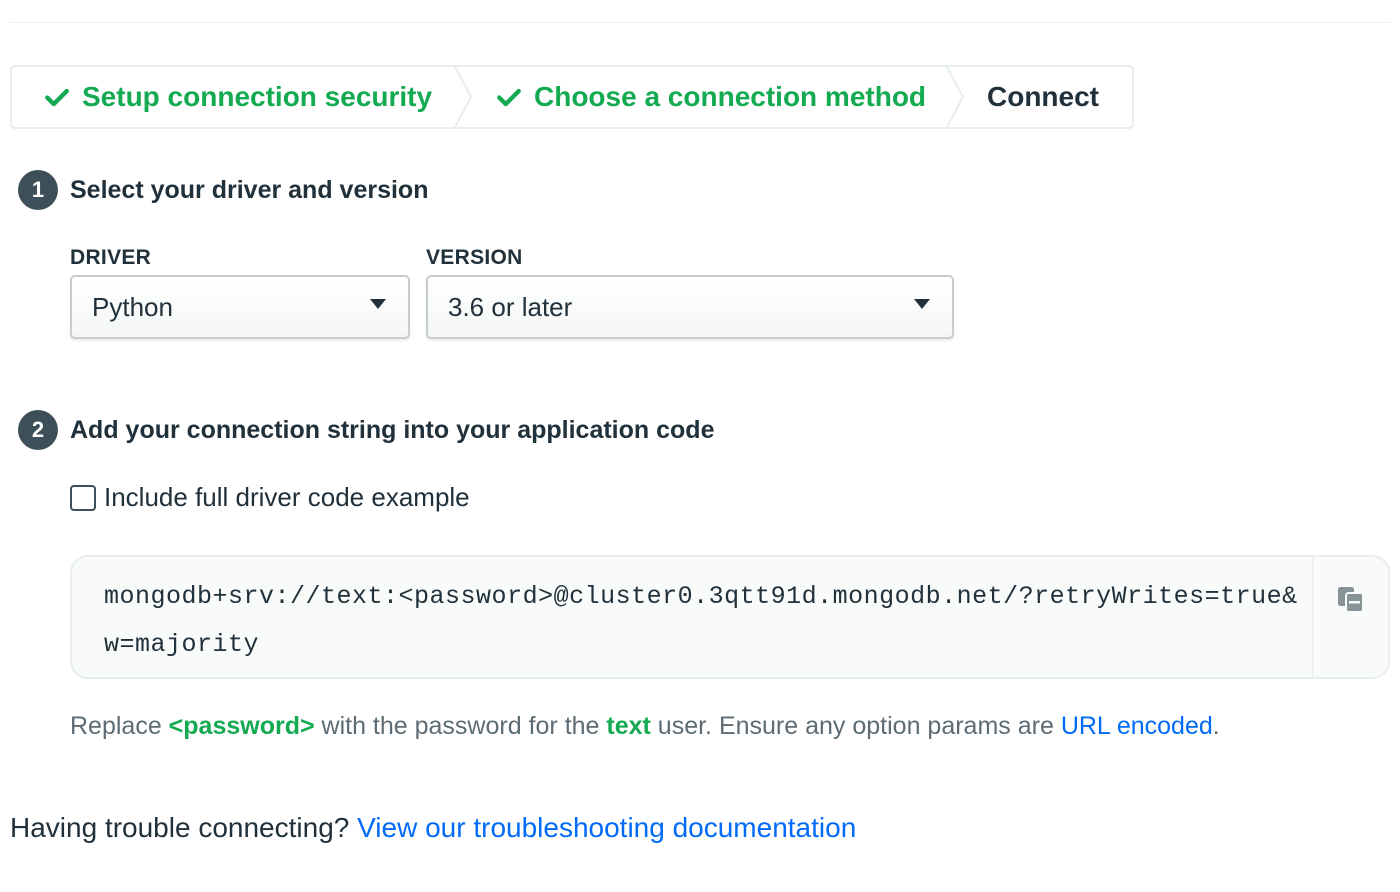 Image resolution: width=1400 pixels, height=892 pixels. I want to click on step-choose-connection-method: Choose a connection method, so click(711, 97).